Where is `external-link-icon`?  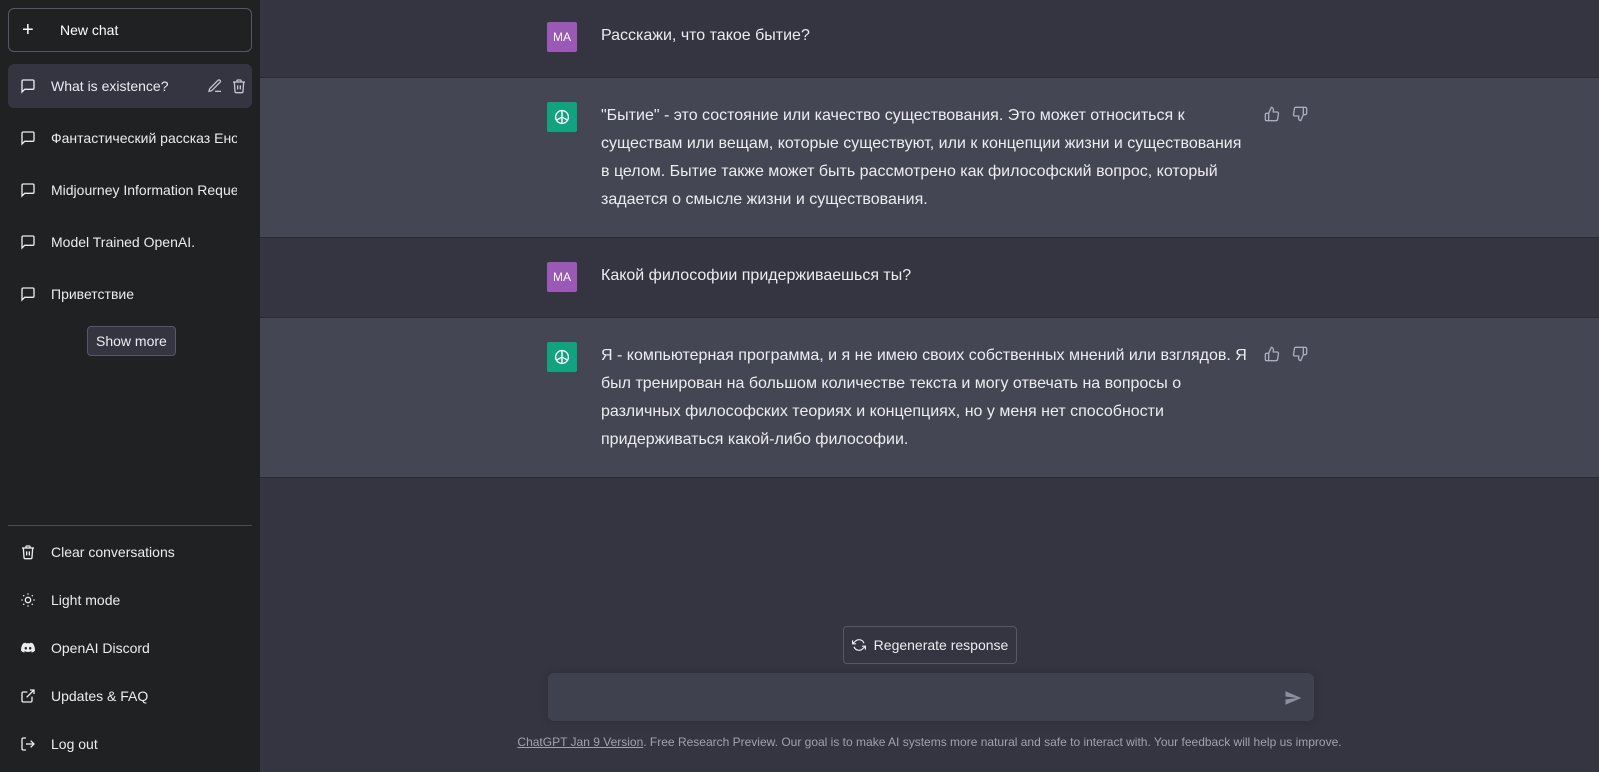 external-link-icon is located at coordinates (28, 696).